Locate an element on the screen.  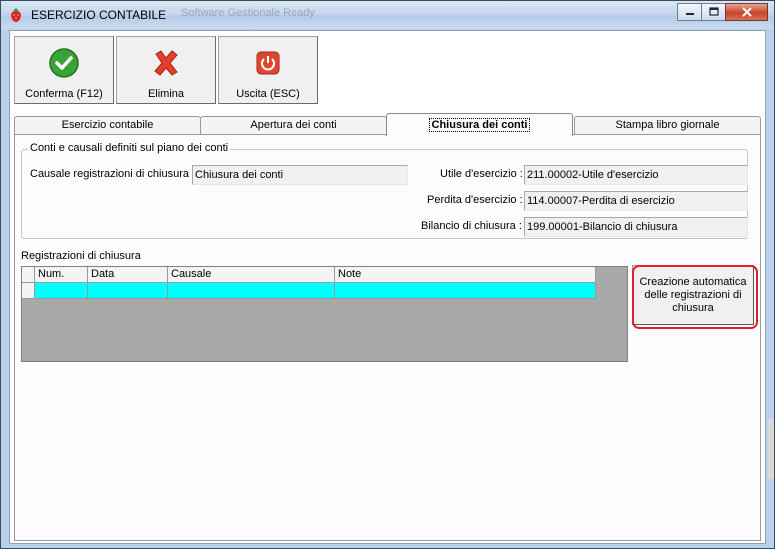
window-controls is located at coordinates (722, 12).